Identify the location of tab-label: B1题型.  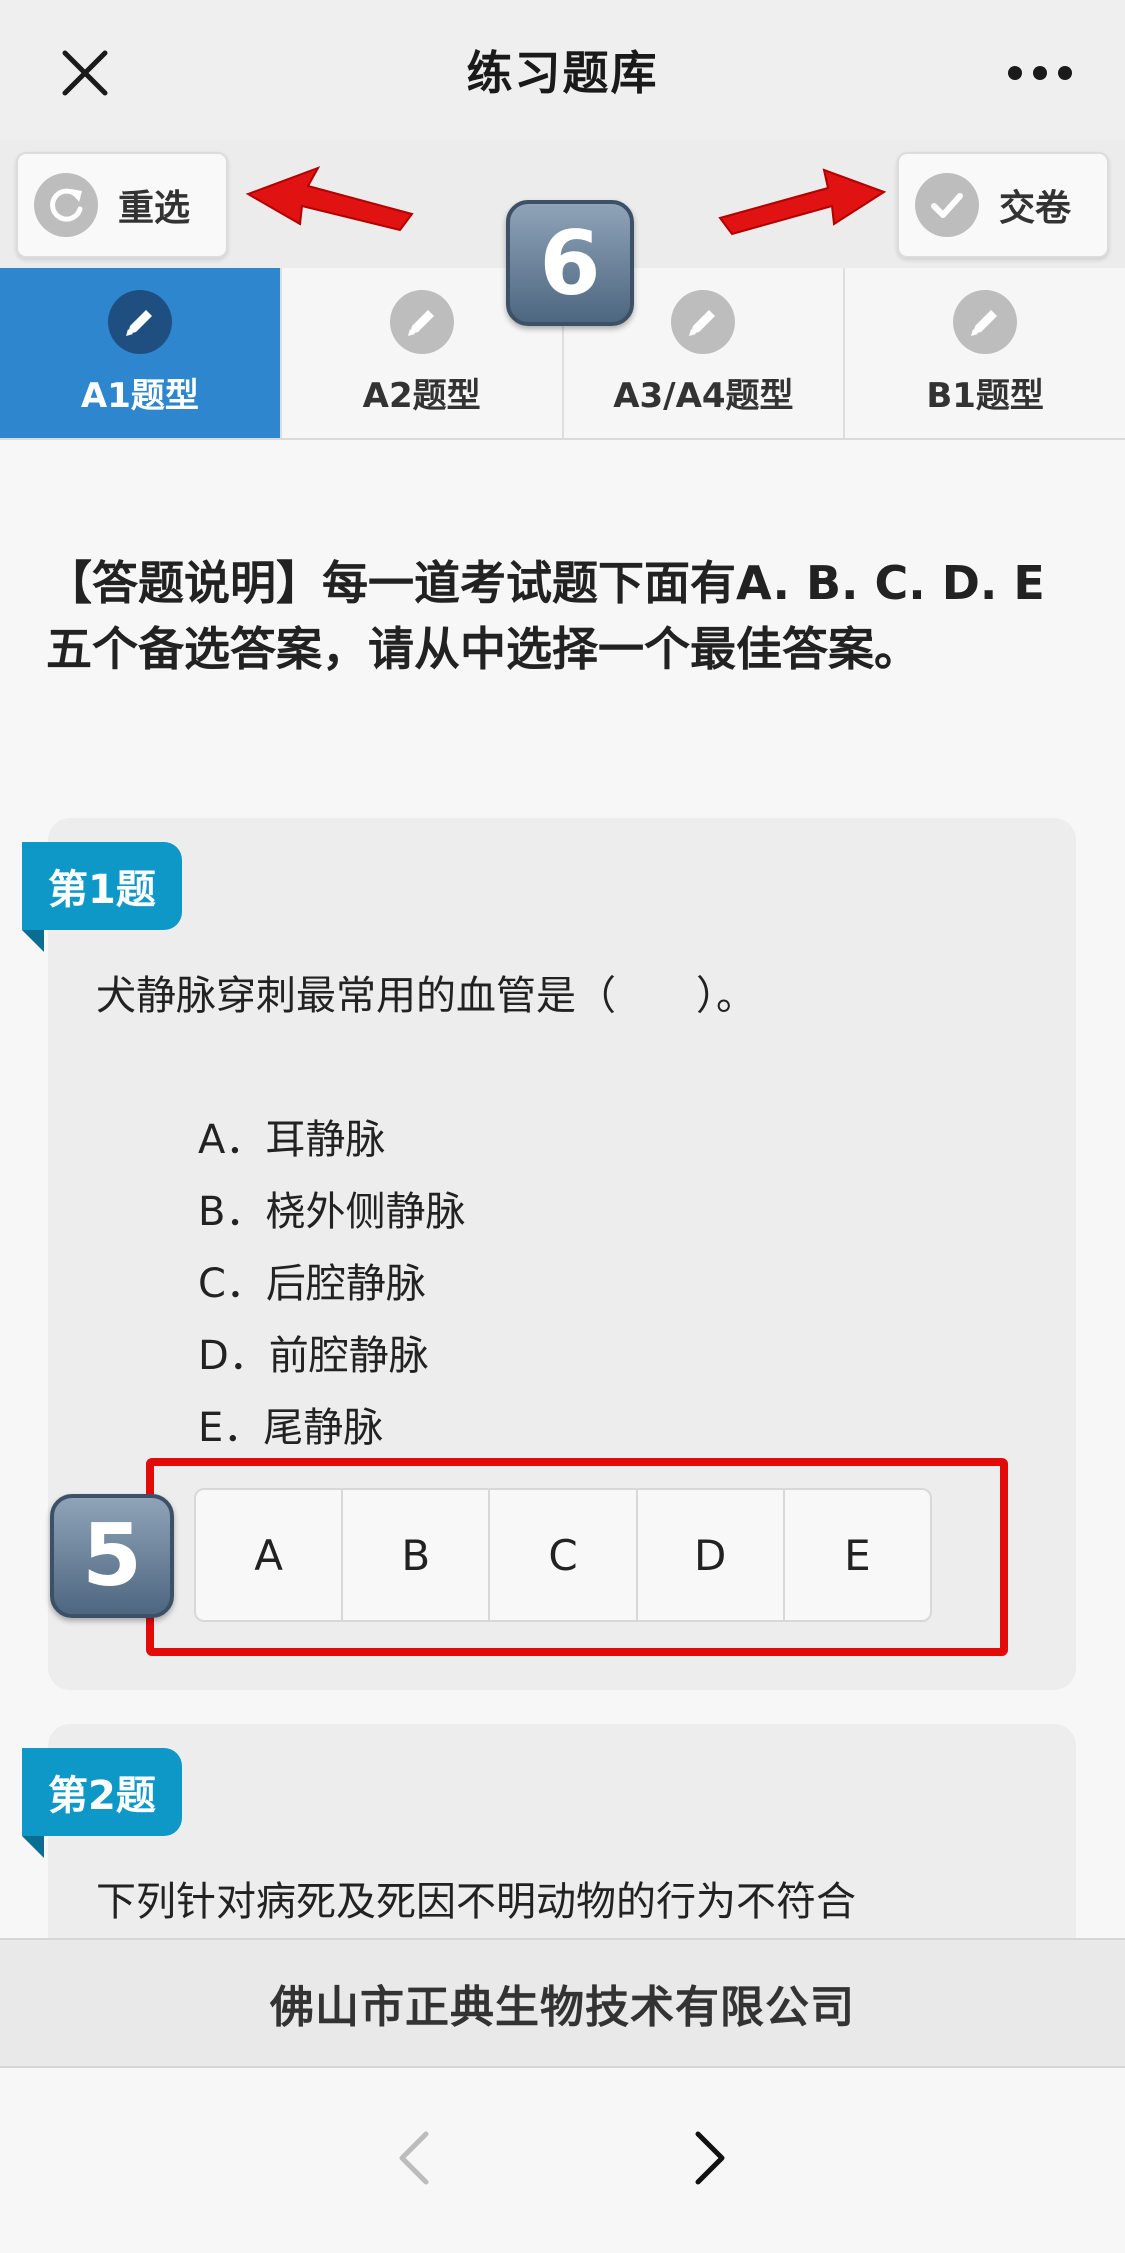
(985, 395).